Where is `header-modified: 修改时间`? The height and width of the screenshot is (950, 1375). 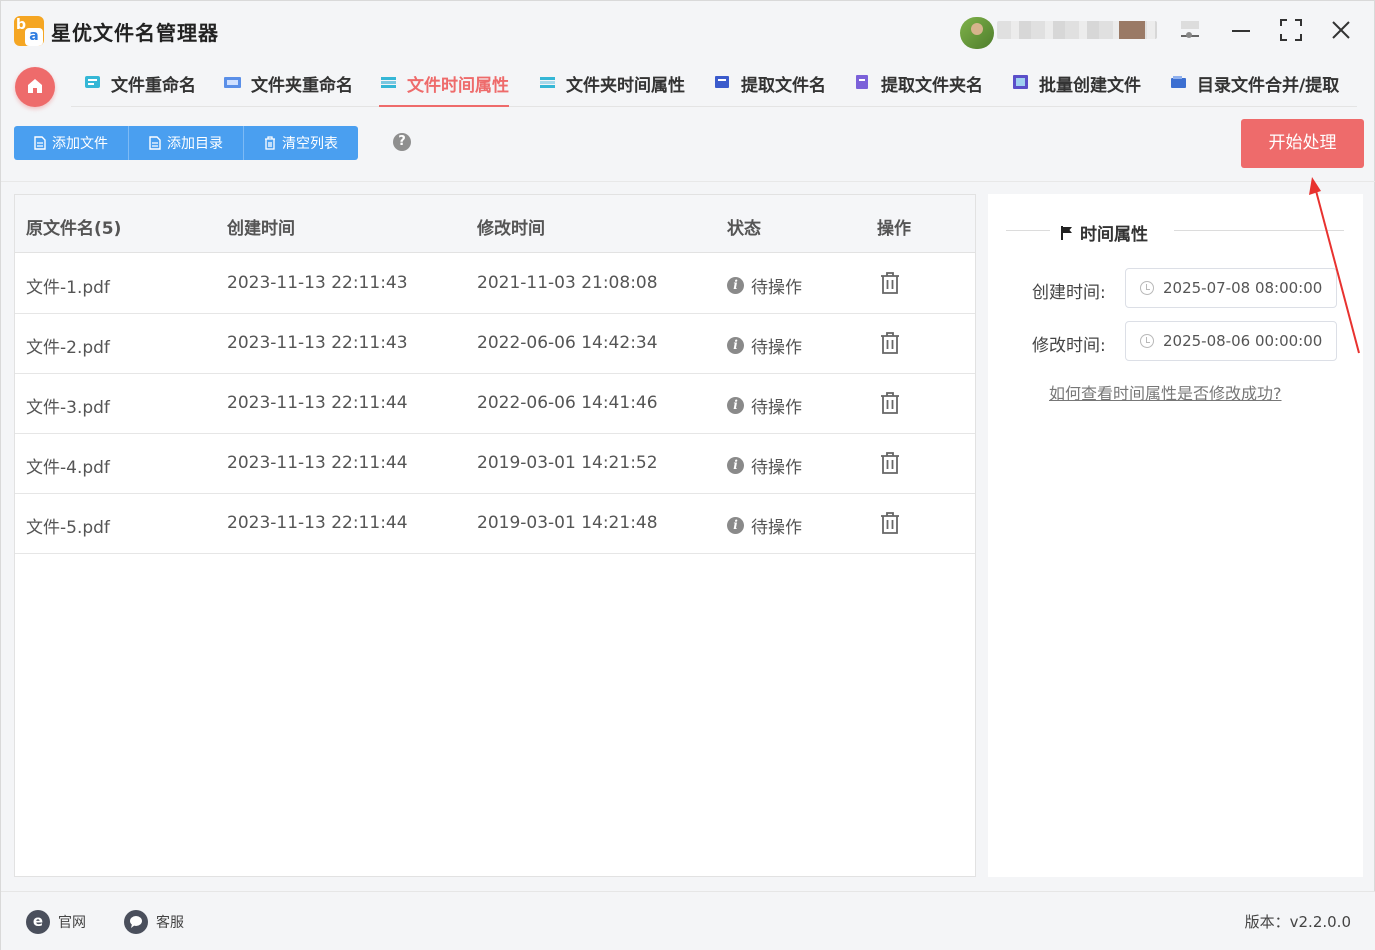 header-modified: 修改时间 is located at coordinates (511, 226).